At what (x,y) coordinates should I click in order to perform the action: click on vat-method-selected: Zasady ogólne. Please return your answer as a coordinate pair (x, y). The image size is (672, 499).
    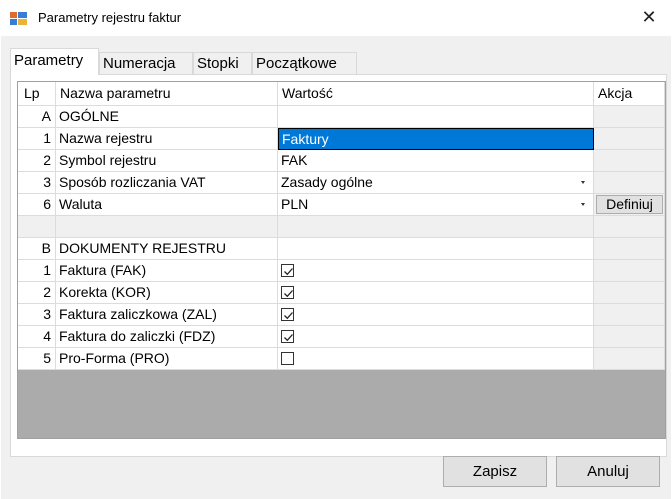
    Looking at the image, I should click on (327, 182).